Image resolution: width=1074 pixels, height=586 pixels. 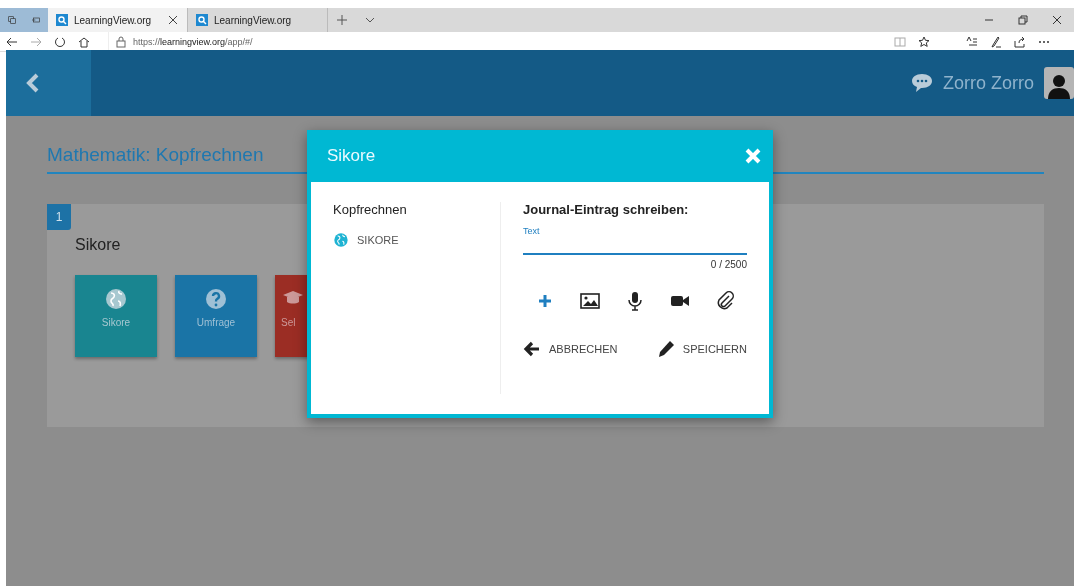 What do you see at coordinates (12, 20) in the screenshot?
I see `tabs-icon` at bounding box center [12, 20].